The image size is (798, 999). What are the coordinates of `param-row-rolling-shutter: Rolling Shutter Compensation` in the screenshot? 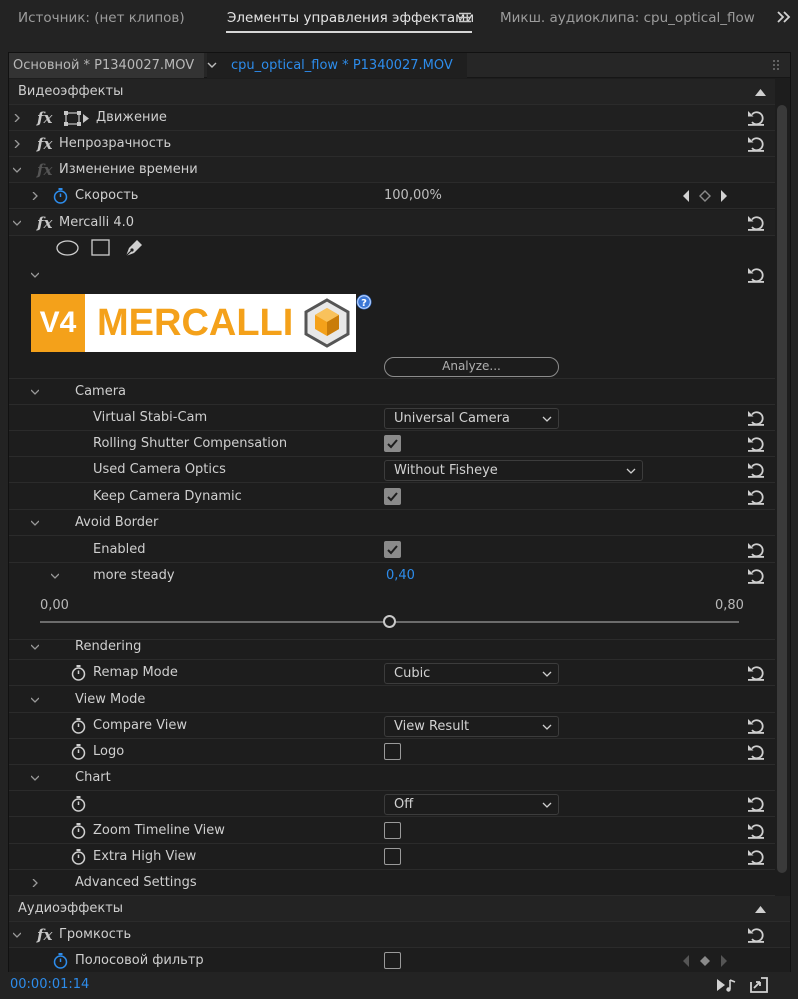 It's located at (392, 444).